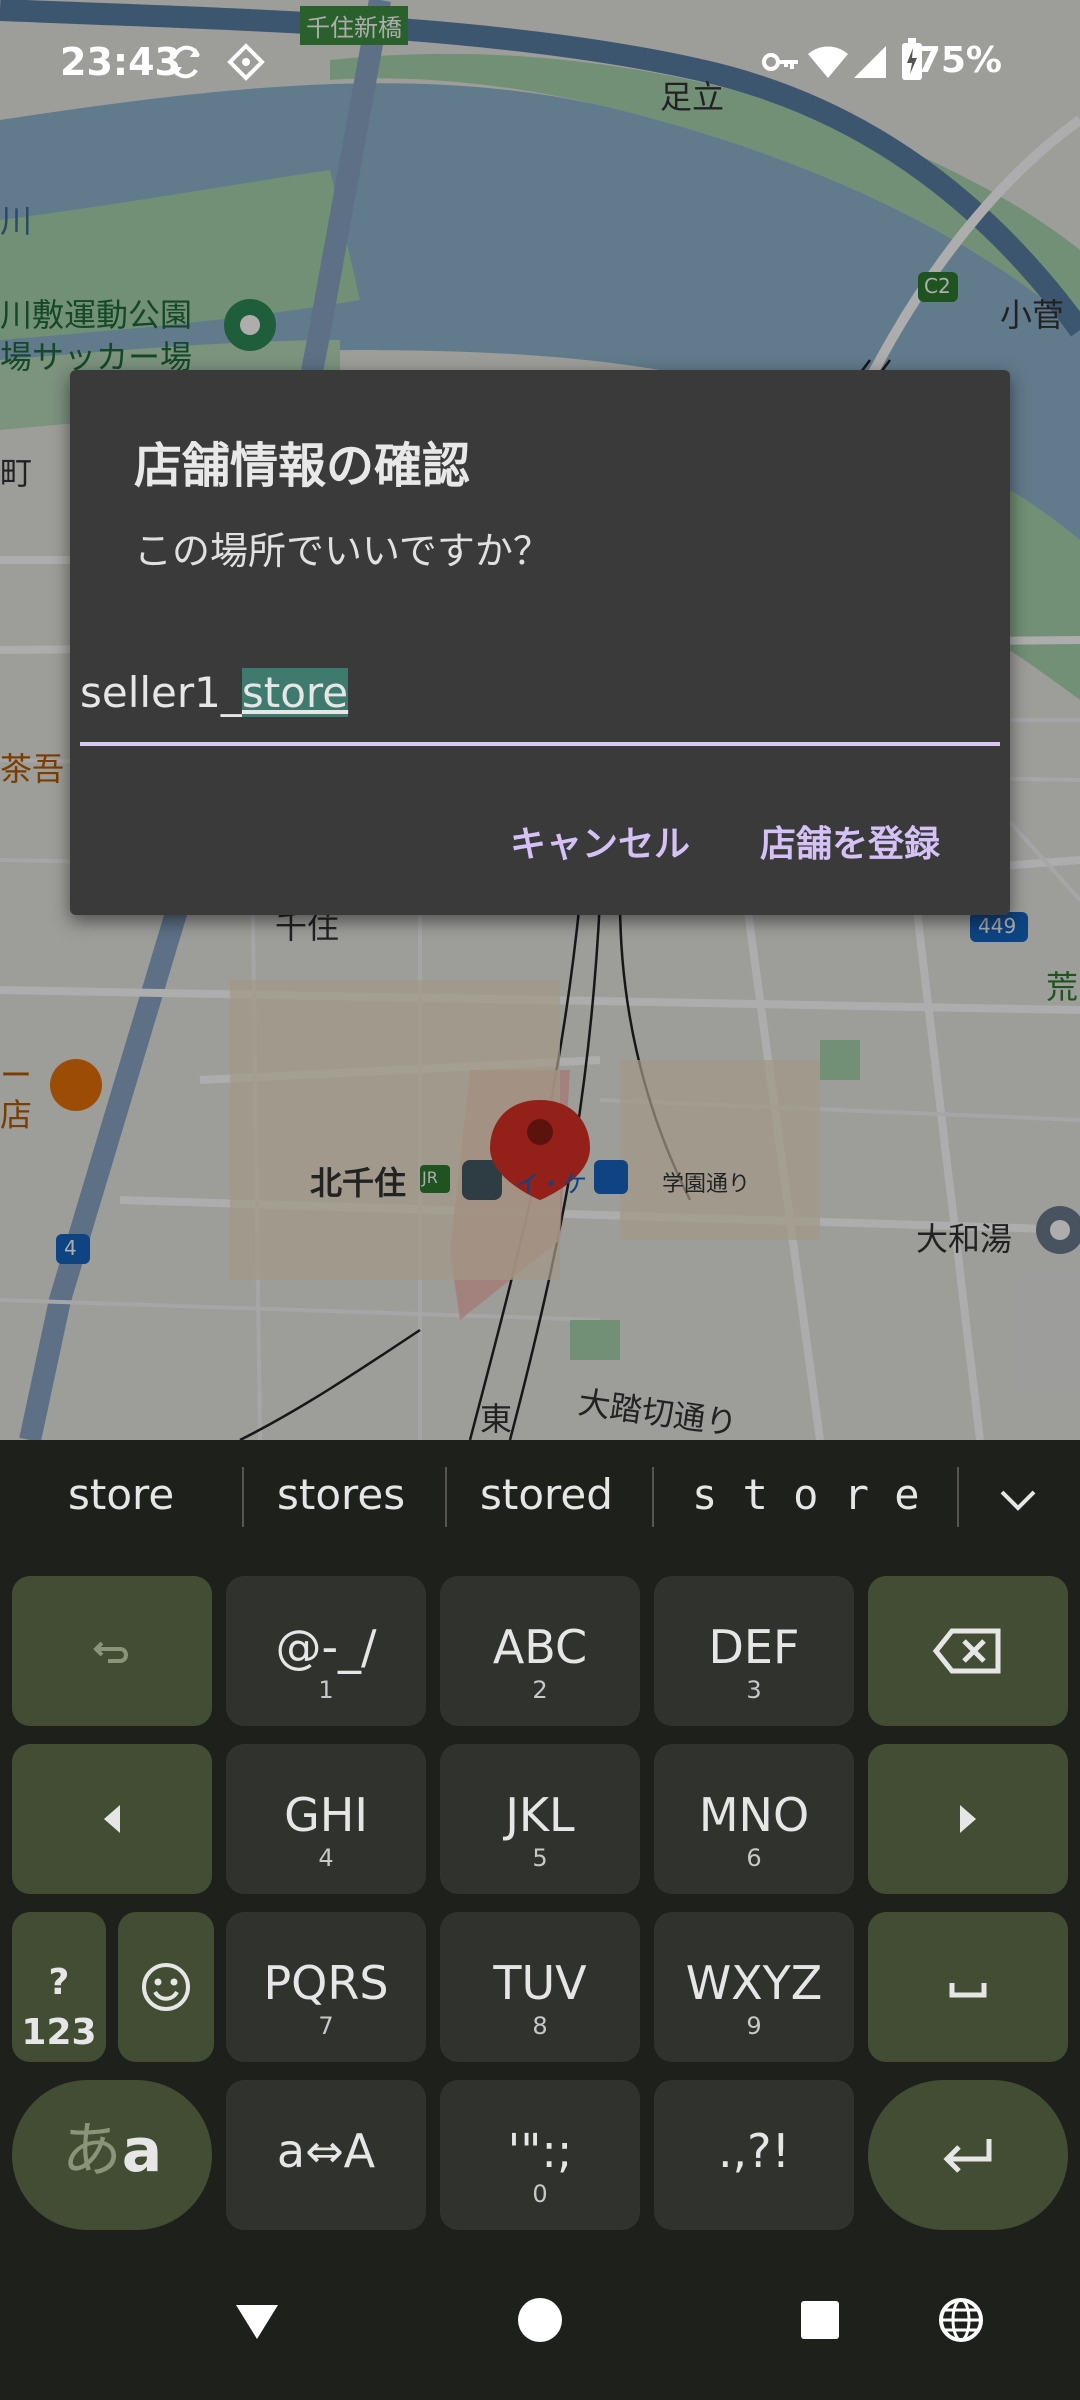 The height and width of the screenshot is (2400, 1080). I want to click on key-3: DEF 3, so click(754, 1651).